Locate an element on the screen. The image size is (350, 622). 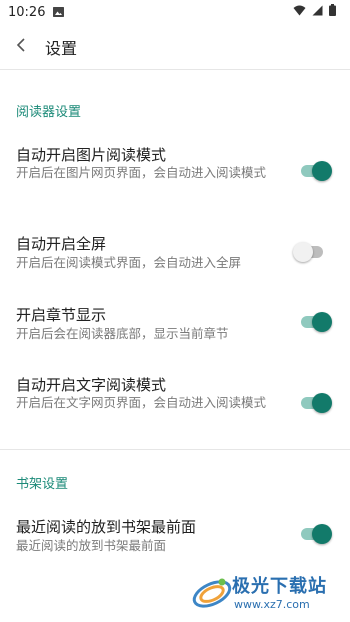
back-button is located at coordinates (22, 47).